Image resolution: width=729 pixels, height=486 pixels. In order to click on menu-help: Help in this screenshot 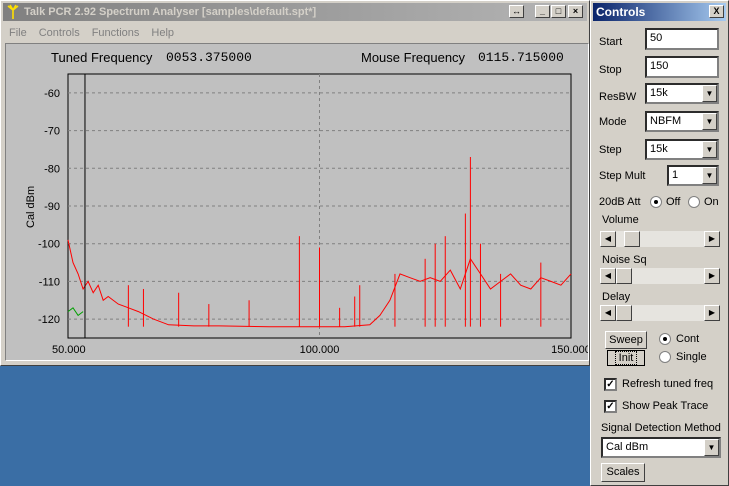, I will do `click(162, 33)`.